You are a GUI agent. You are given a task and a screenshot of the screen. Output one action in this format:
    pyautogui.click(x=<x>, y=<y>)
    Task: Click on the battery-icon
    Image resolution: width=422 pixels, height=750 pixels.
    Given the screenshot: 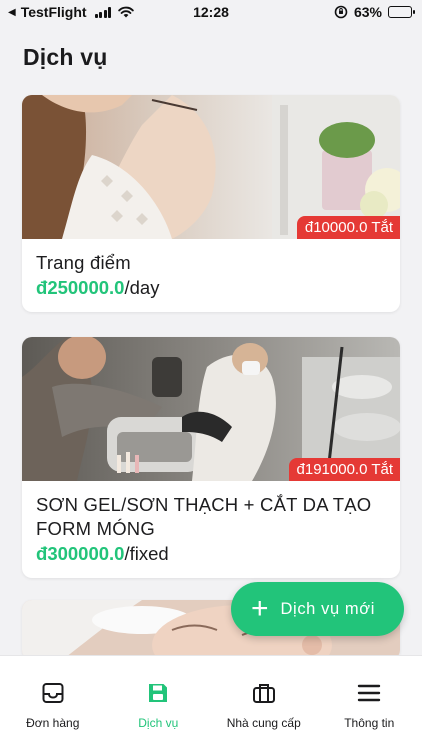 What is the action you would take?
    pyautogui.click(x=401, y=12)
    